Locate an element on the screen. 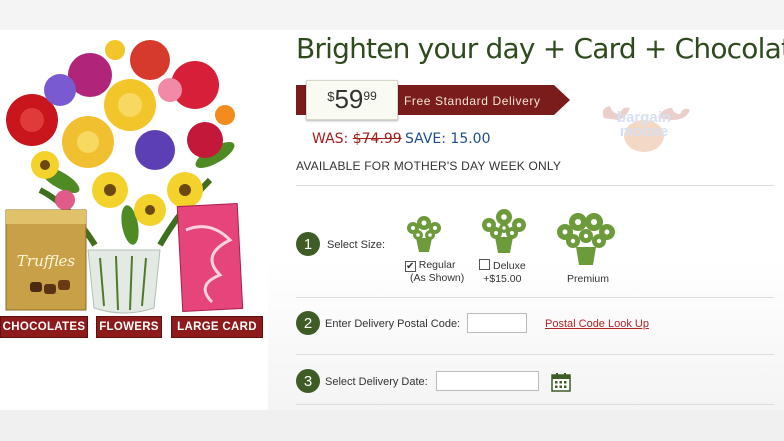 The image size is (784, 441). flowers-button: FLOWERS is located at coordinates (129, 327).